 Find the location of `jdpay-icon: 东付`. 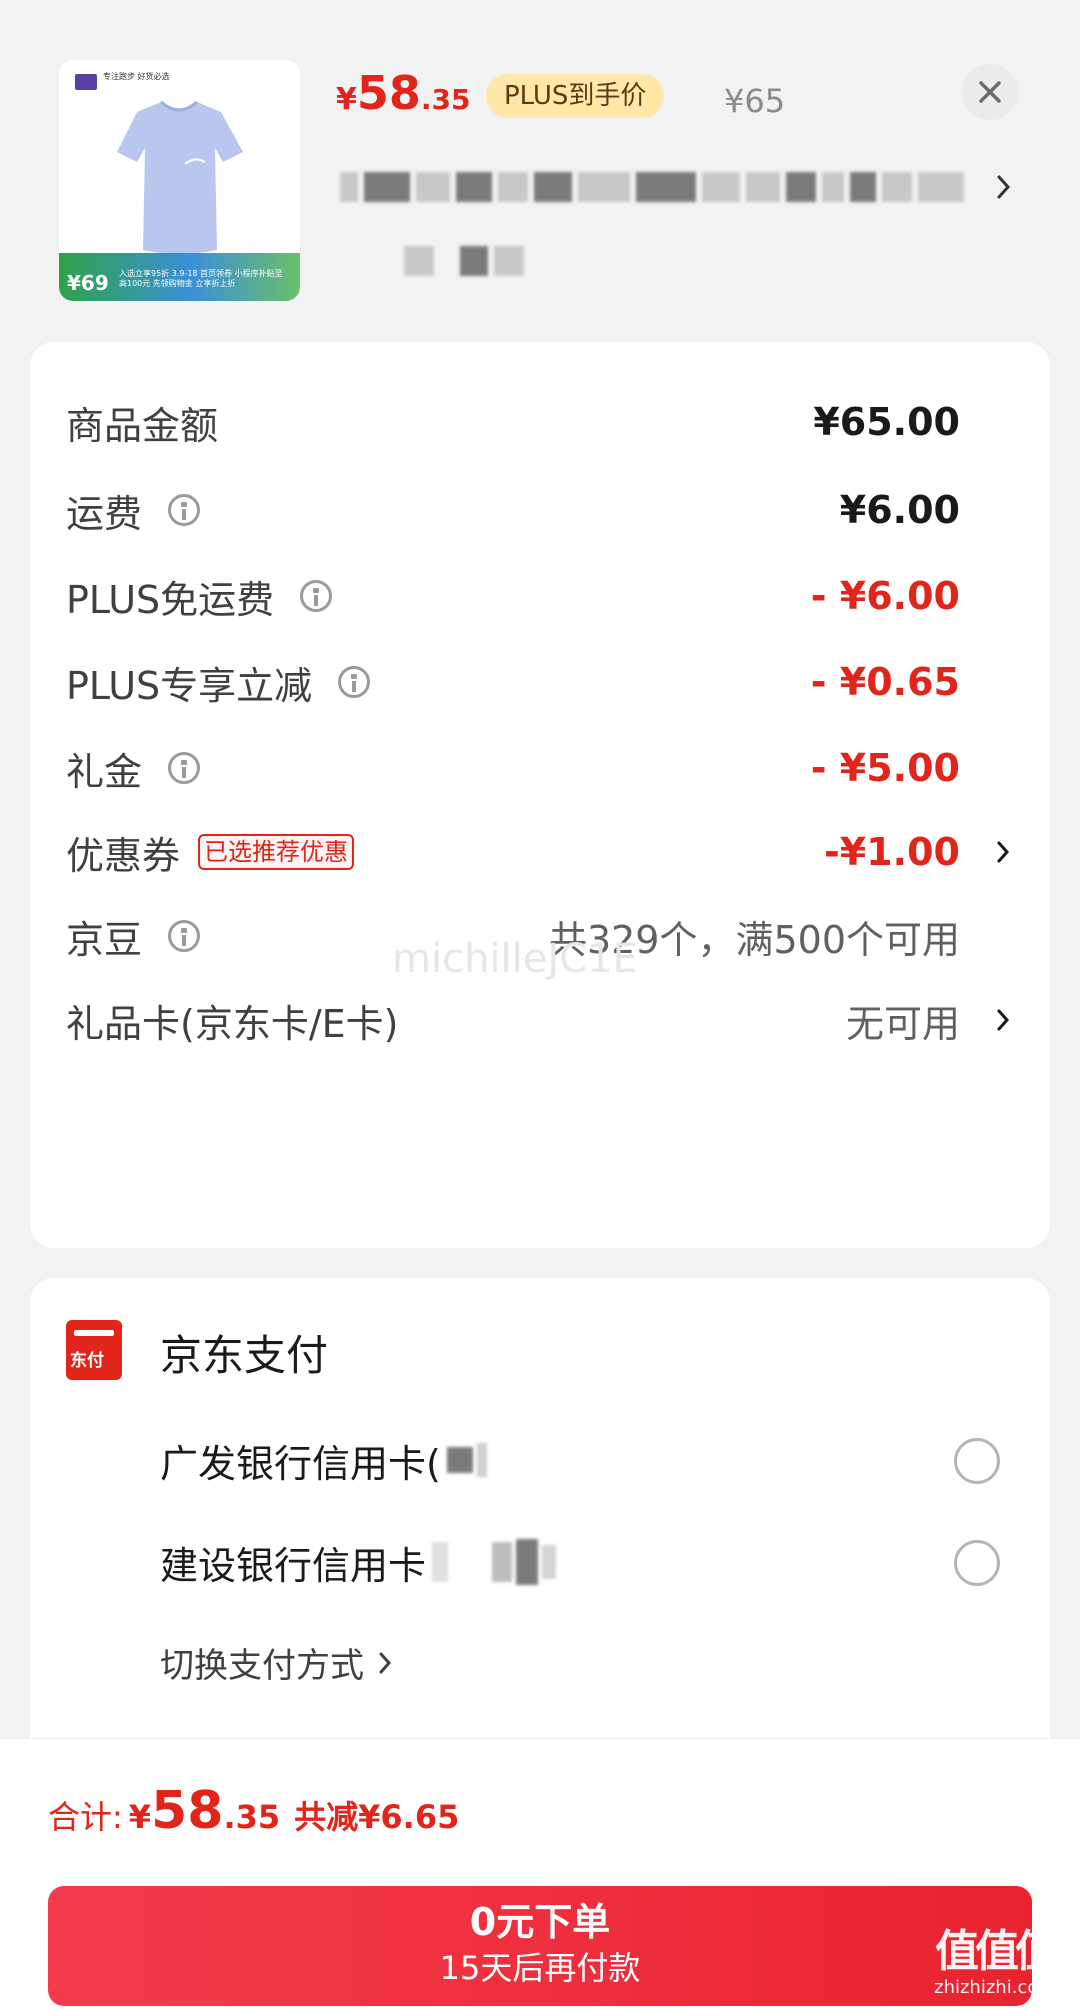

jdpay-icon: 东付 is located at coordinates (94, 1350).